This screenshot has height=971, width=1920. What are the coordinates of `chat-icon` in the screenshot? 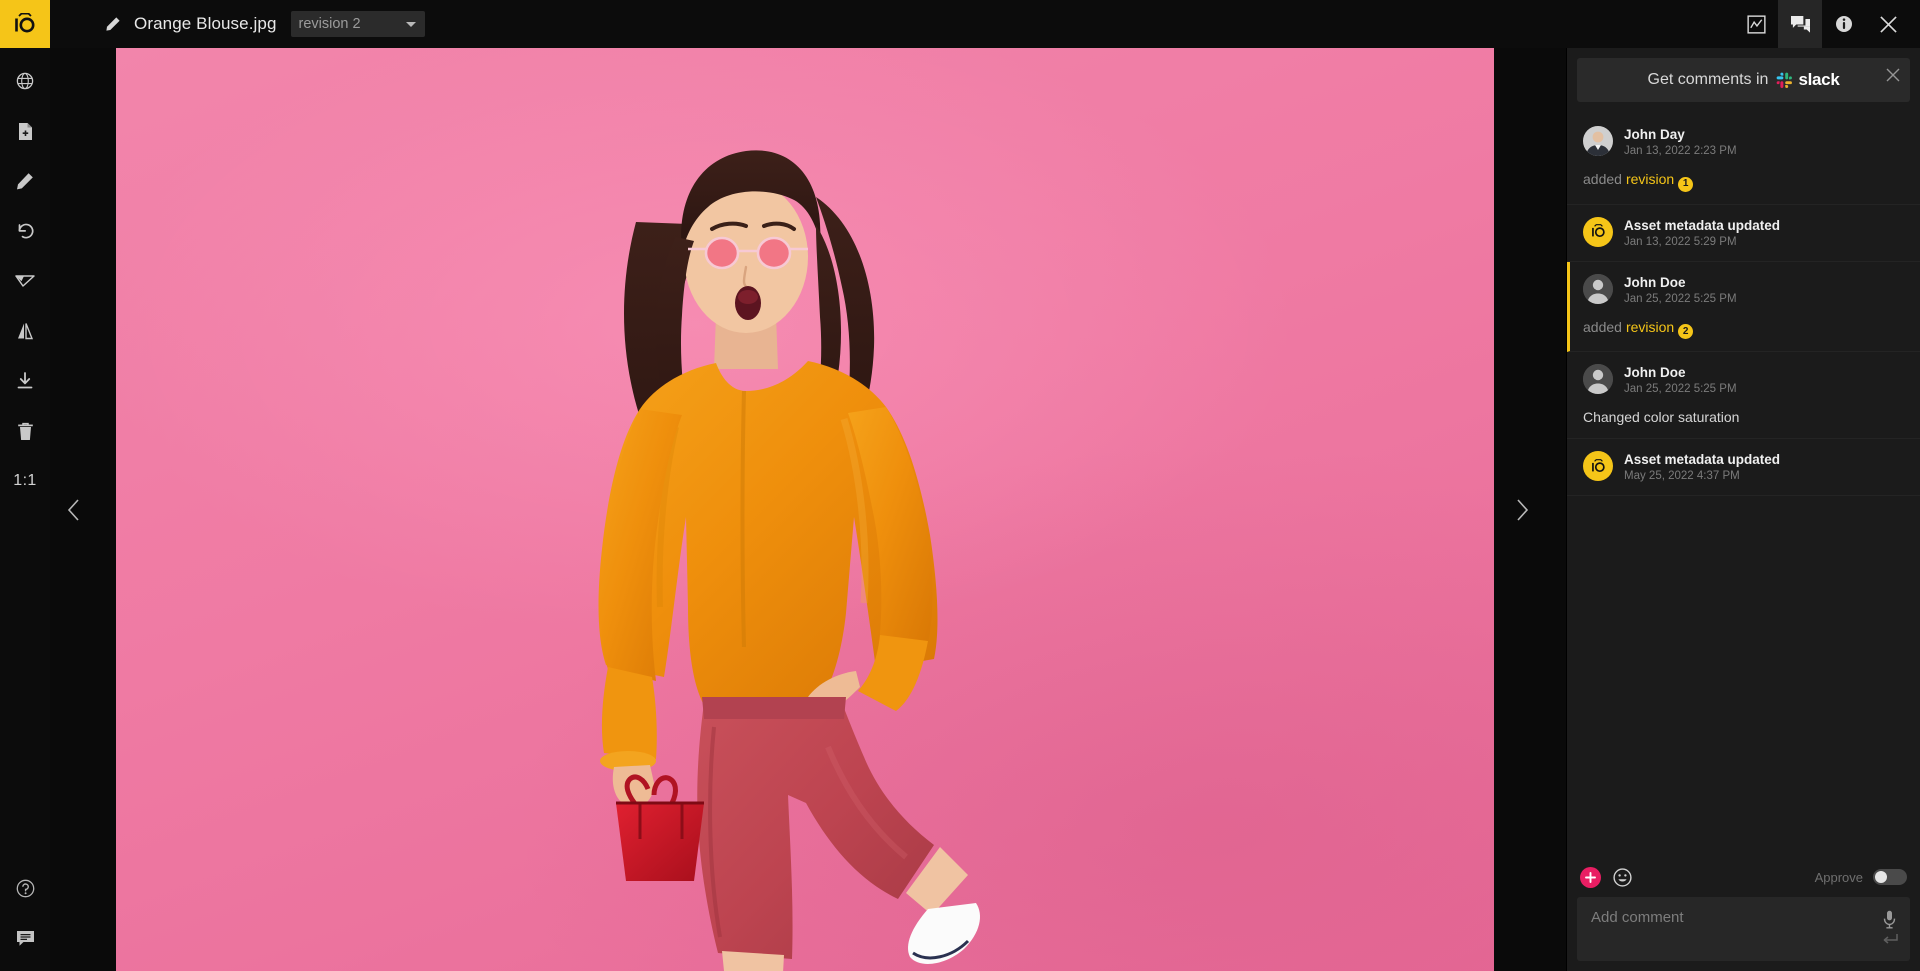 It's located at (25, 938).